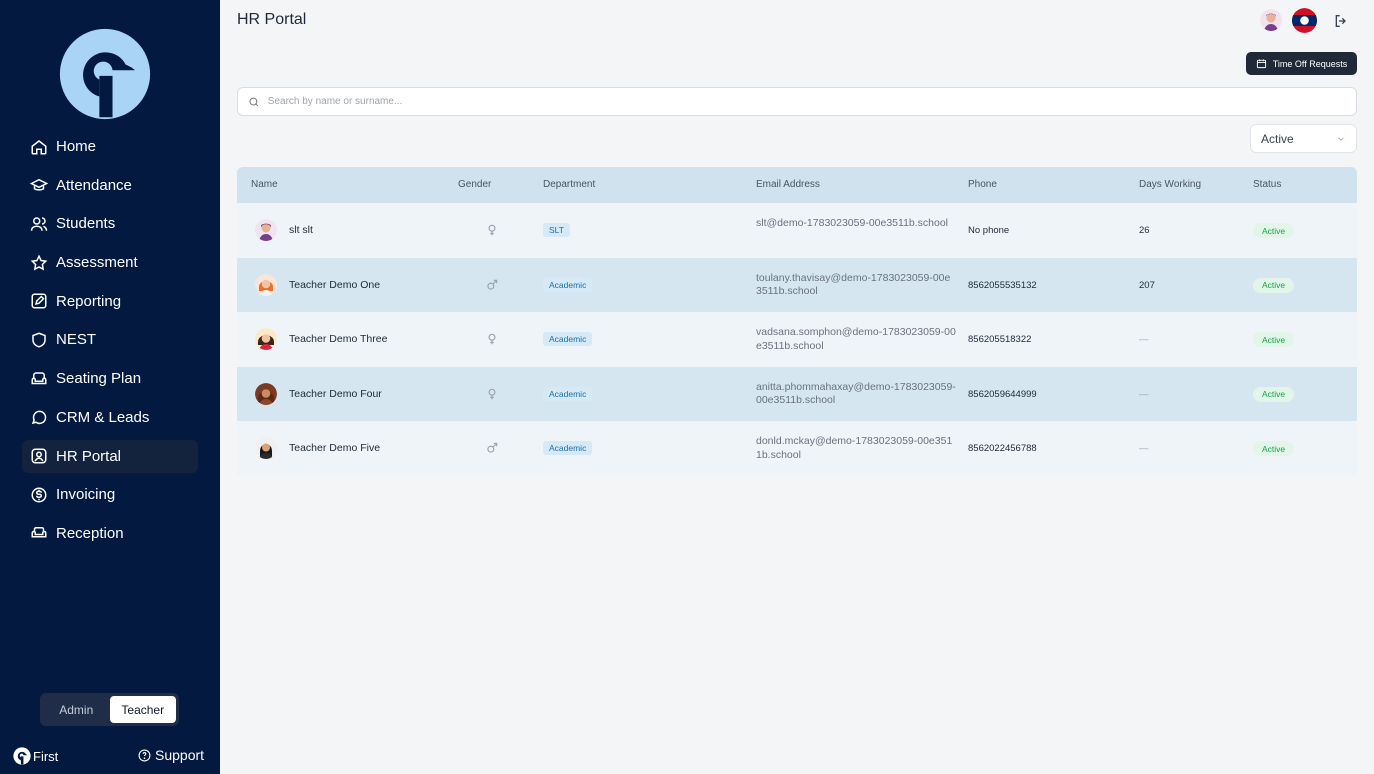  I want to click on department-badge: SLT, so click(556, 230).